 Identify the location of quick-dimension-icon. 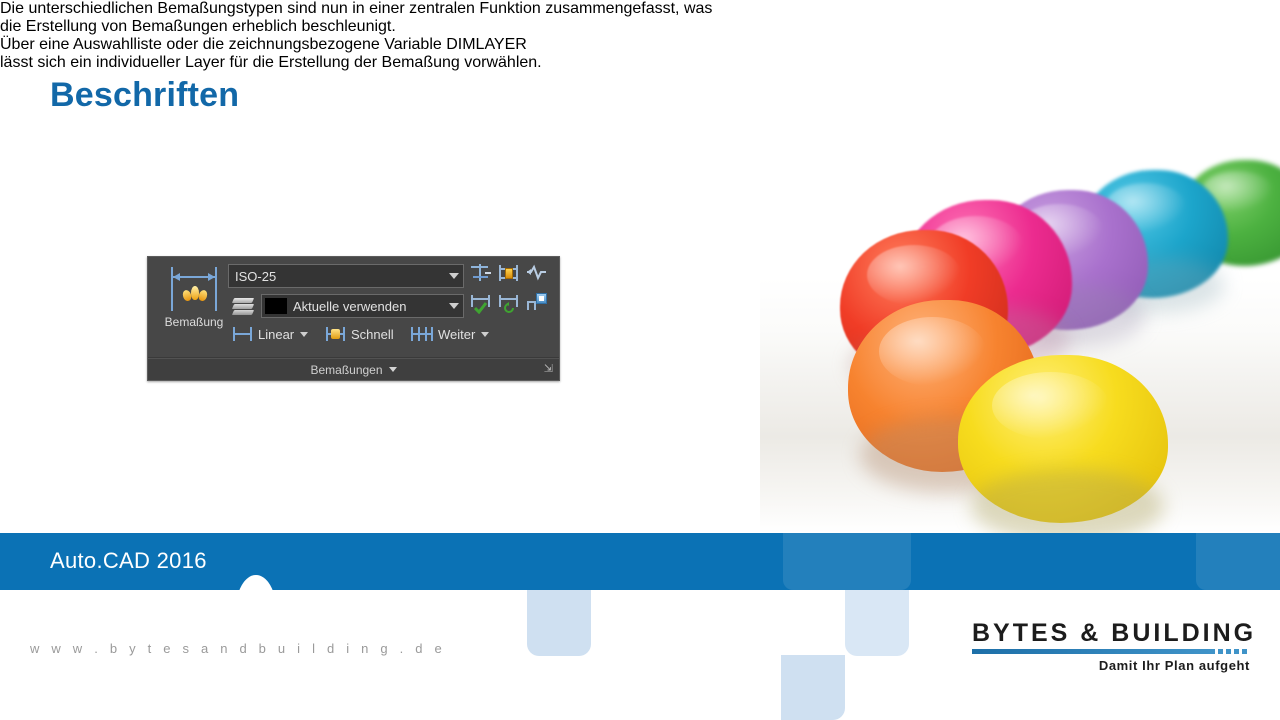
(336, 334).